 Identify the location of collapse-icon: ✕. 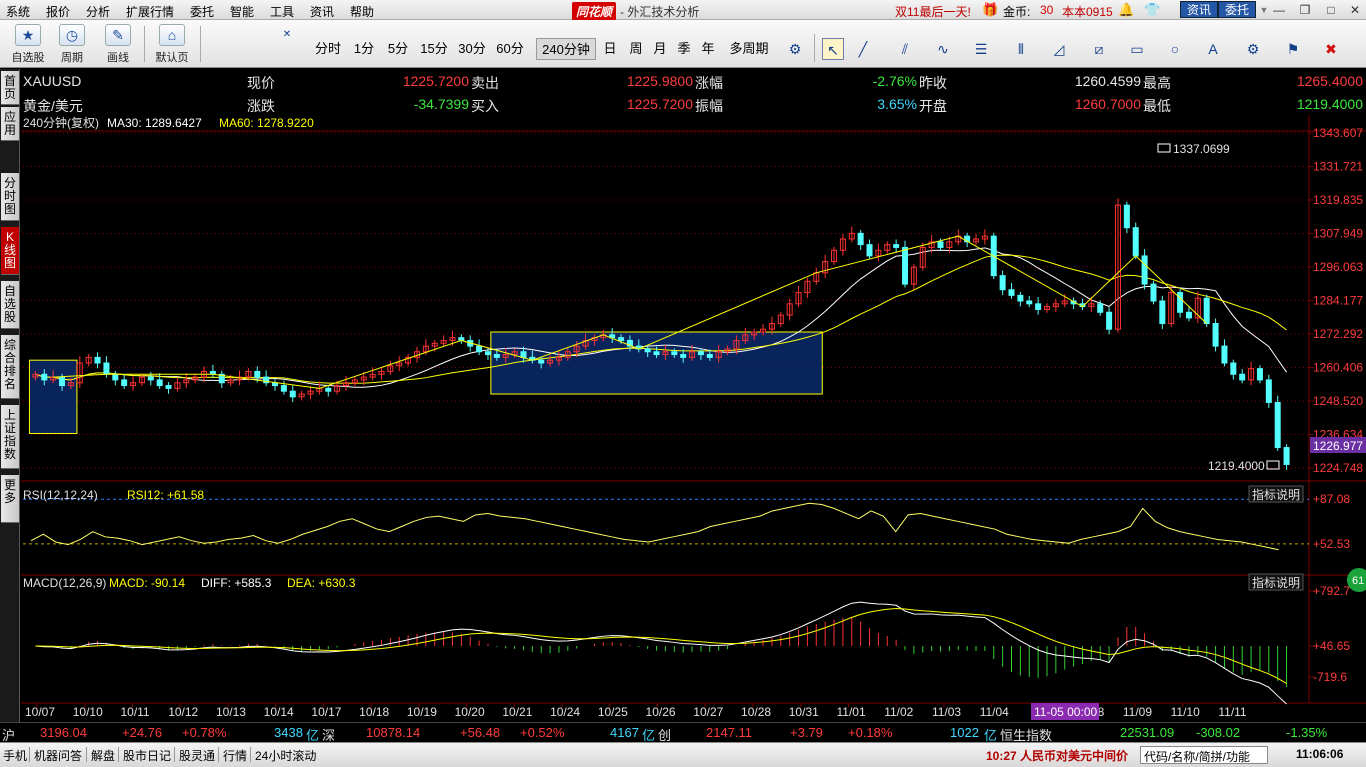
(287, 35).